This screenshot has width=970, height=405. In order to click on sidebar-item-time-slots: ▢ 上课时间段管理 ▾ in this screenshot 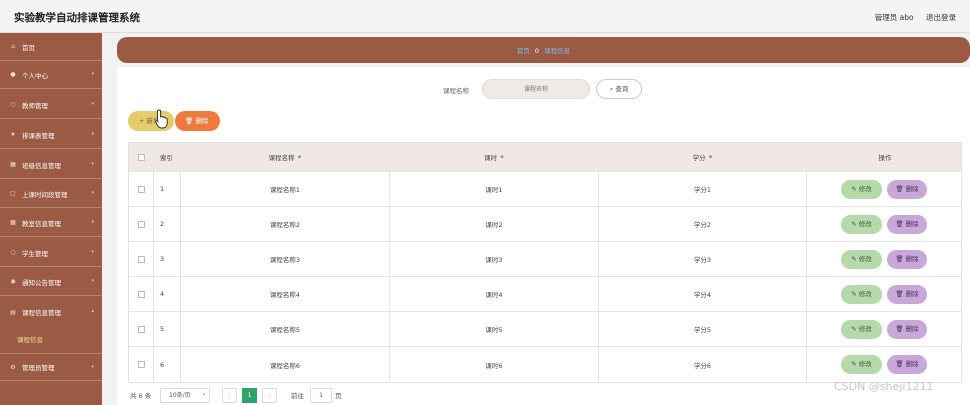, I will do `click(51, 194)`.